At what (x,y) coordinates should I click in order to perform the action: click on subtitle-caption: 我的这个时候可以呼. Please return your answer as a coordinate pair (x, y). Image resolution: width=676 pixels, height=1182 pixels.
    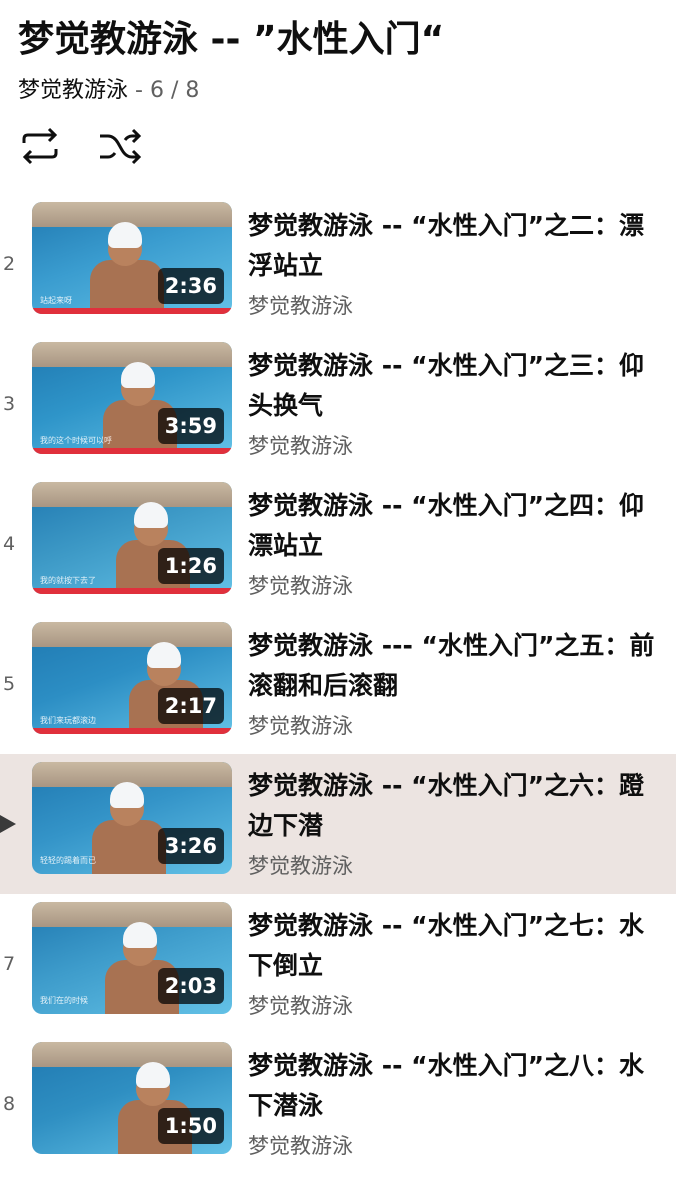
    Looking at the image, I should click on (76, 440).